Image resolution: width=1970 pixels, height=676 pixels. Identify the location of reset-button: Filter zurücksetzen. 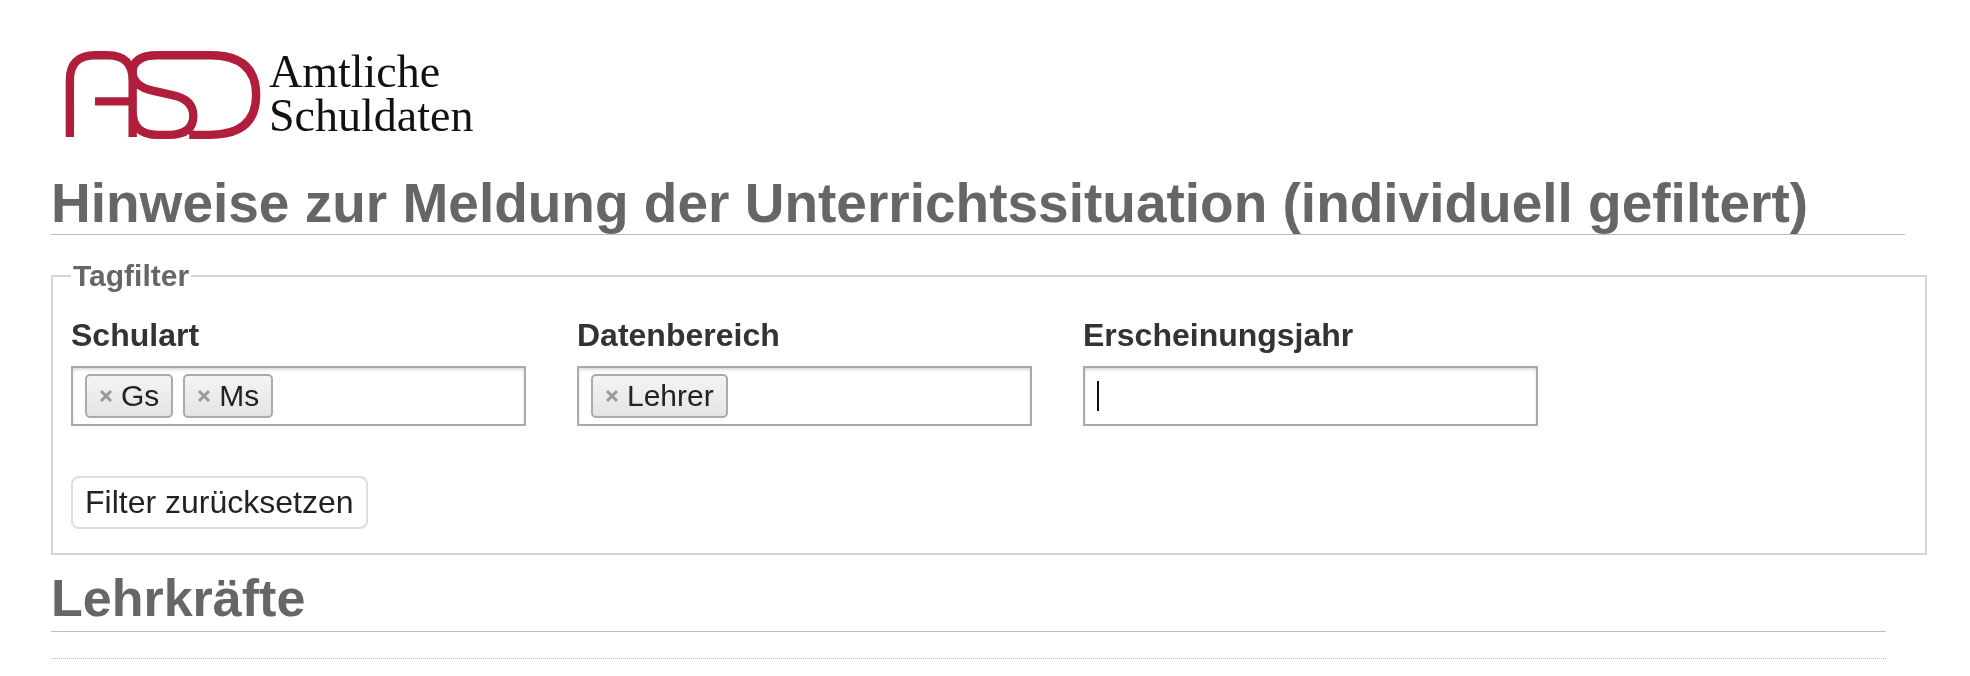
(219, 502).